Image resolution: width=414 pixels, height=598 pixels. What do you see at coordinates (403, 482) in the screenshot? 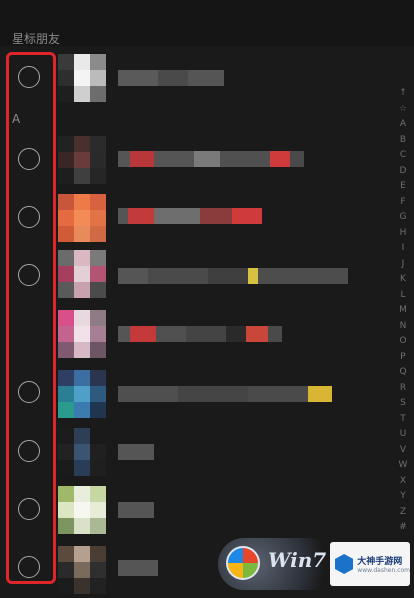
I see `index-letter: X` at bounding box center [403, 482].